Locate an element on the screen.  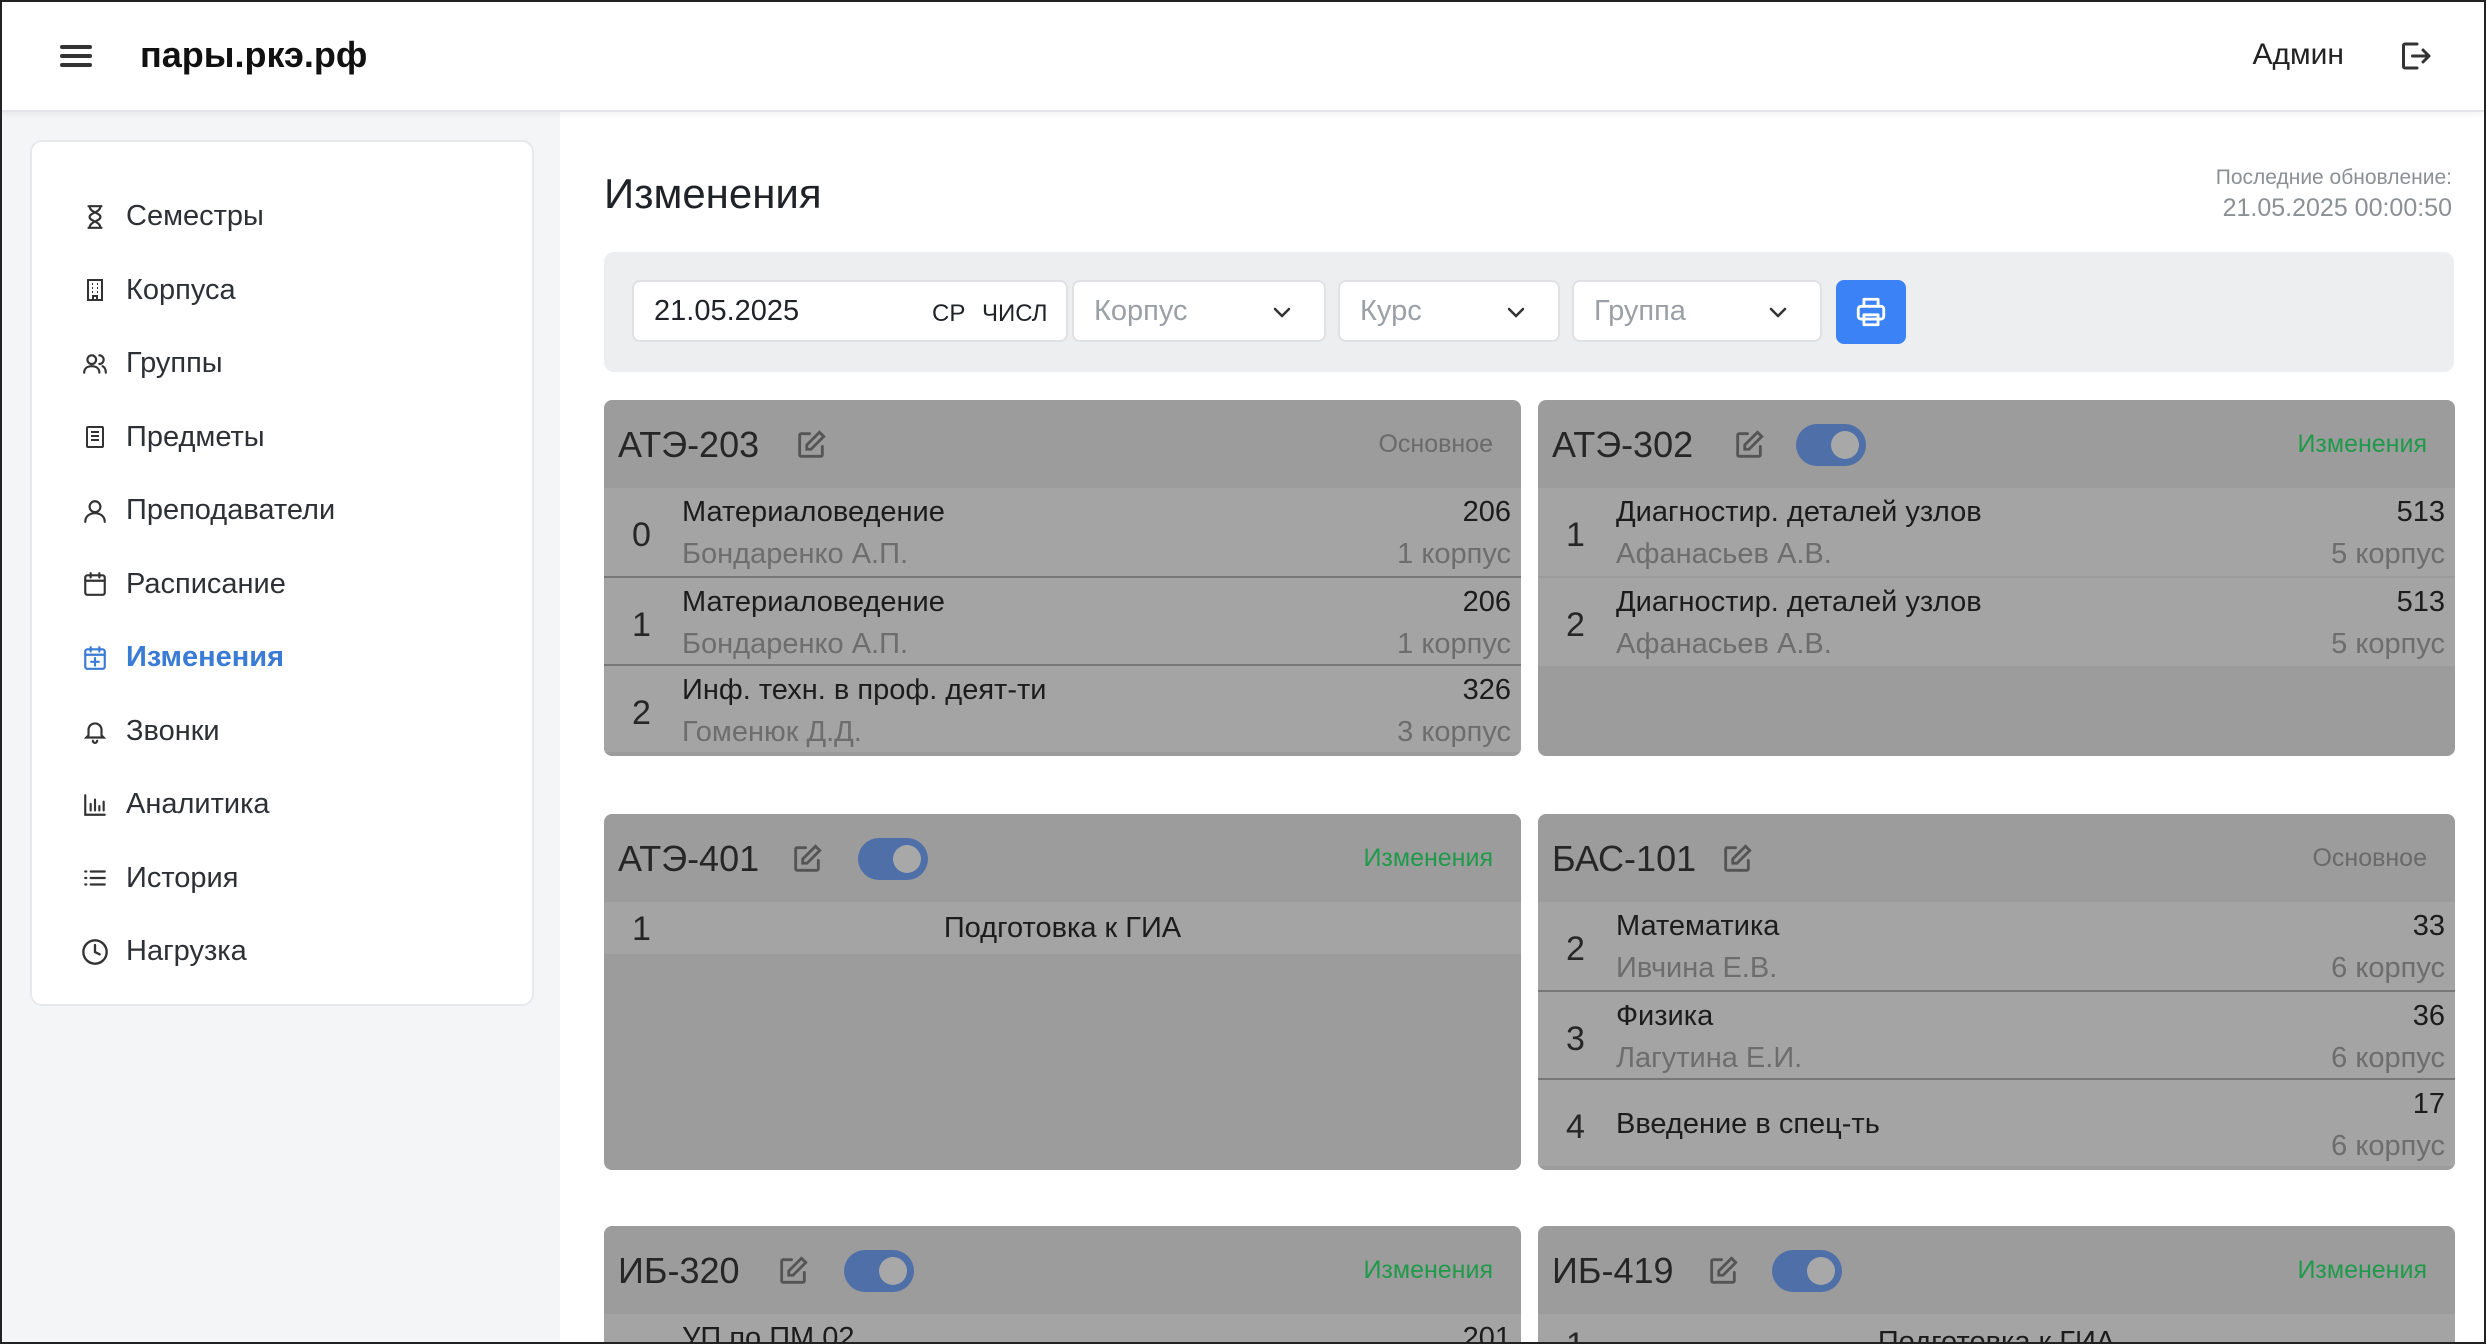
date-value: 21.05.2025 is located at coordinates (727, 310).